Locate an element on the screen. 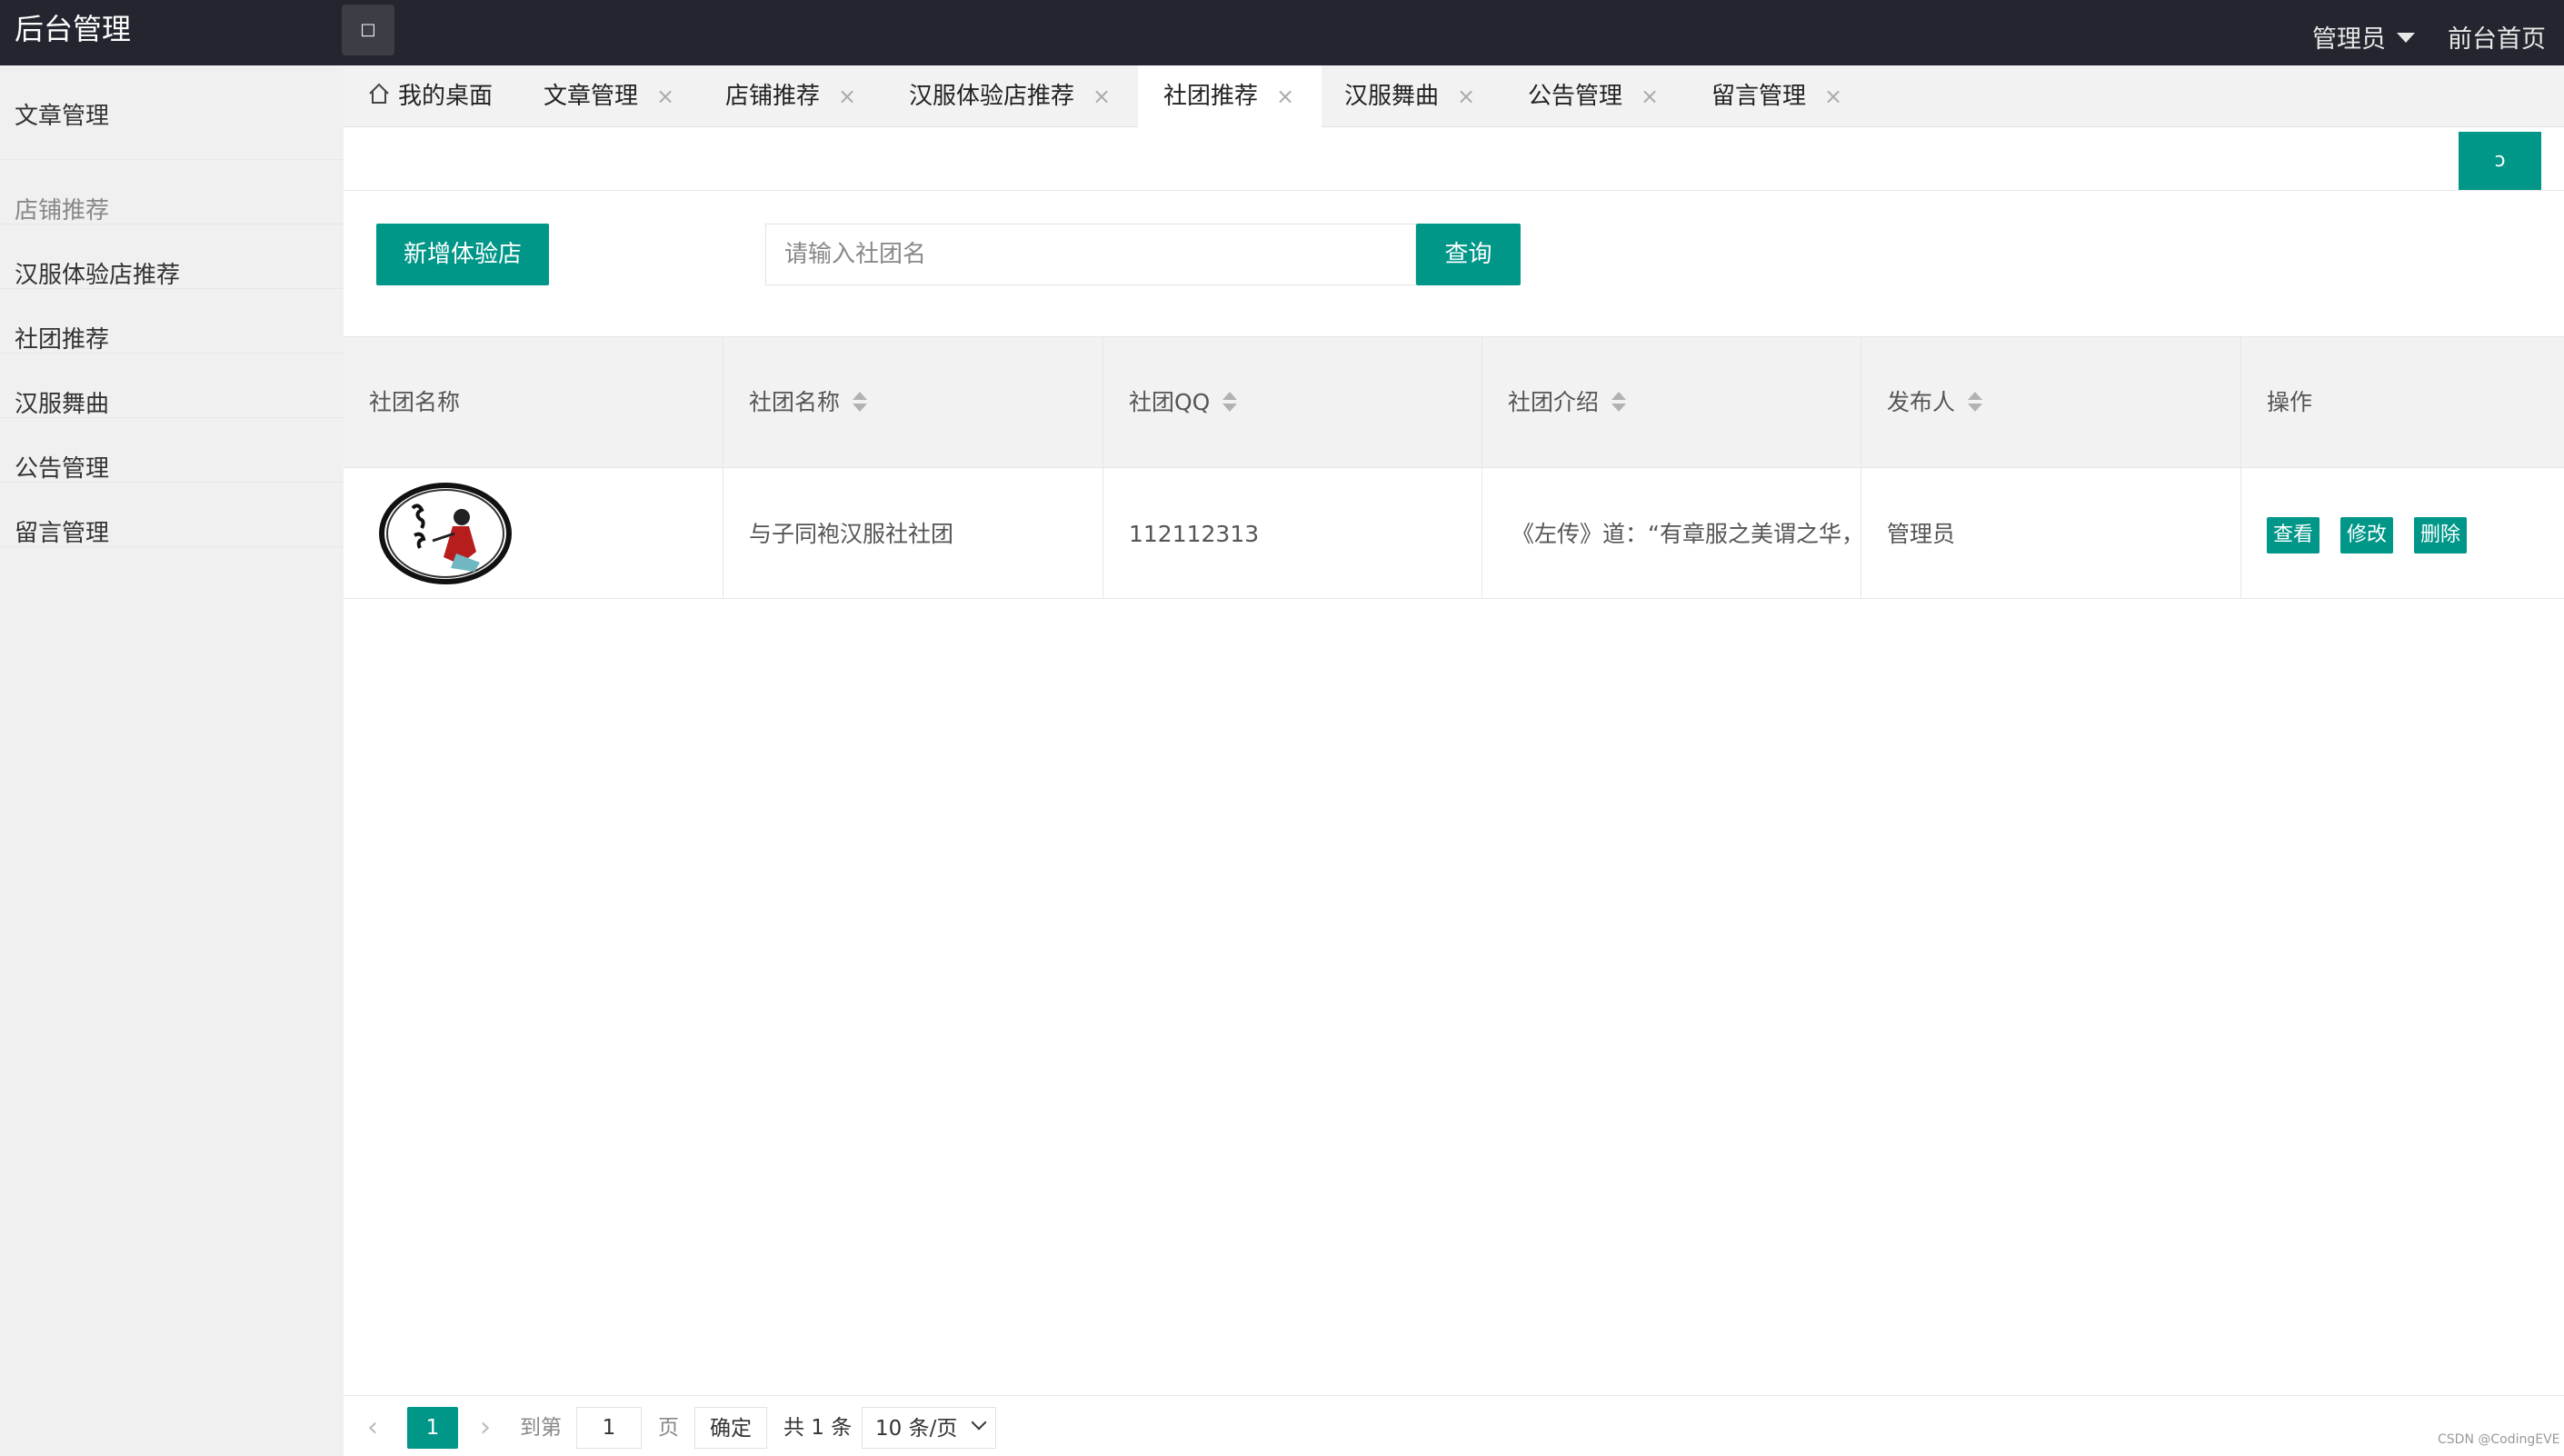  refresh-icon: ↄ is located at coordinates (2500, 161).